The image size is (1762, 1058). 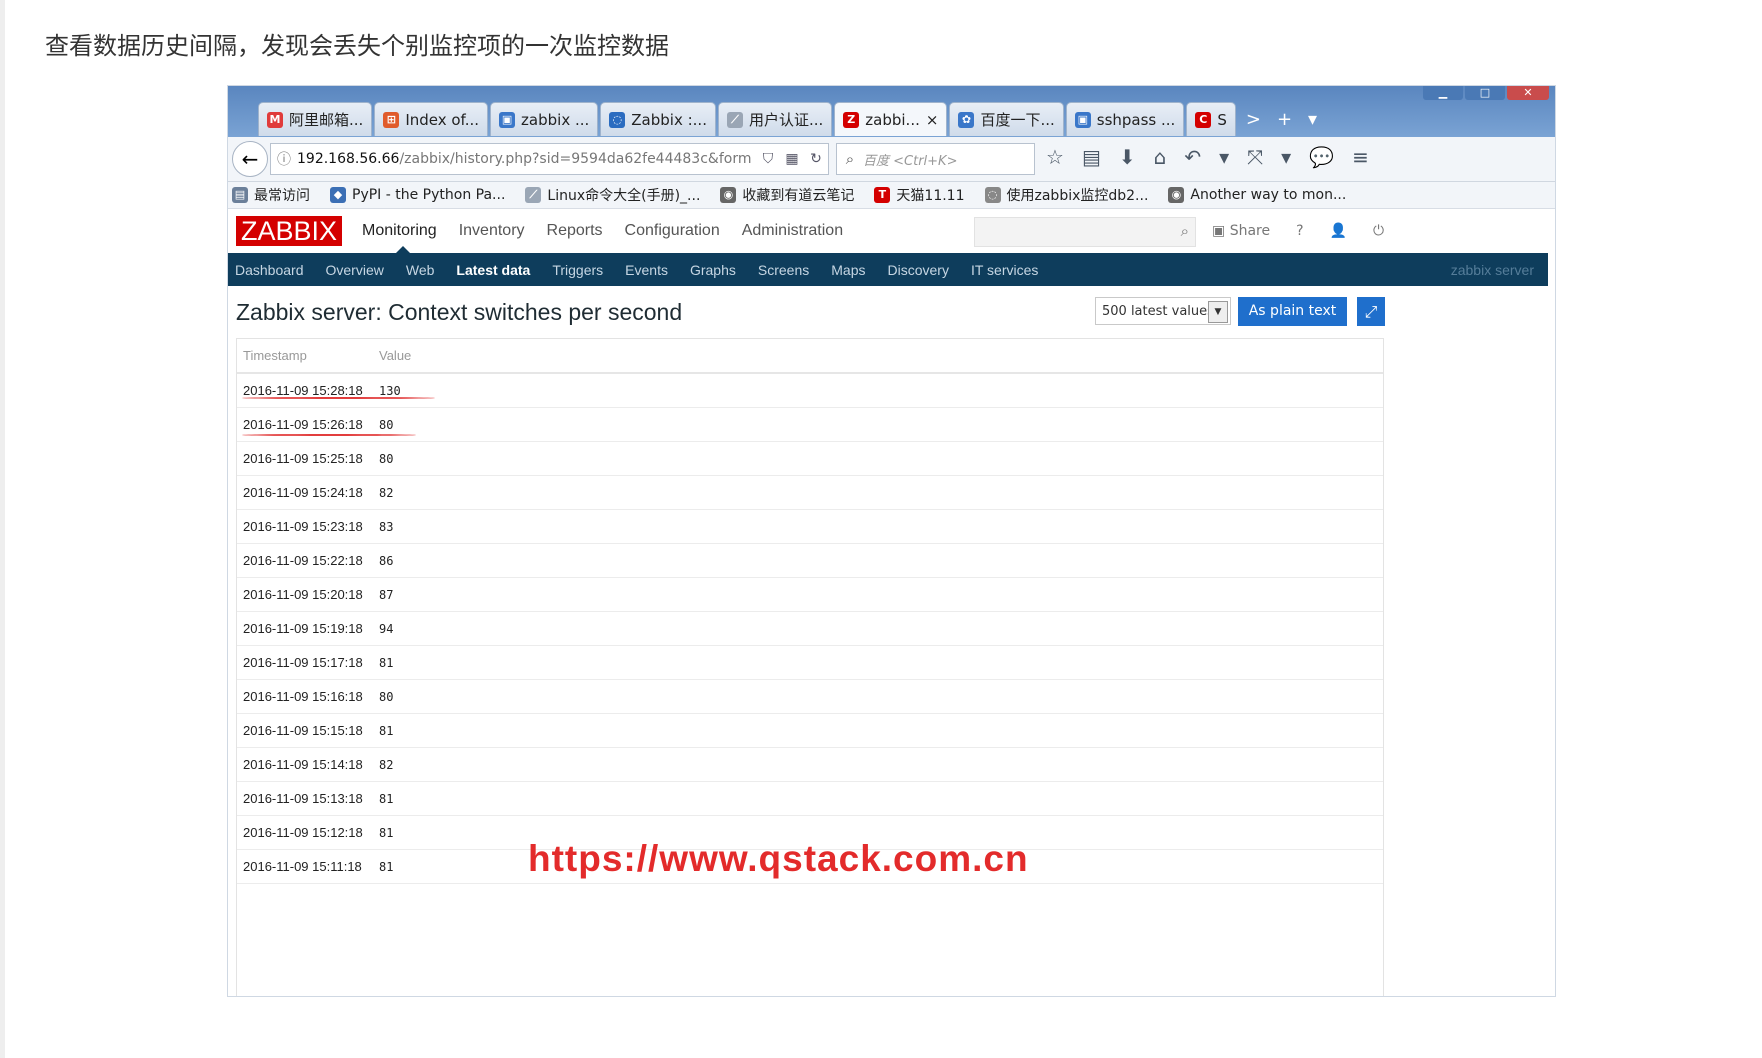 I want to click on browser-tab: Zzabbi... ×, so click(x=891, y=119).